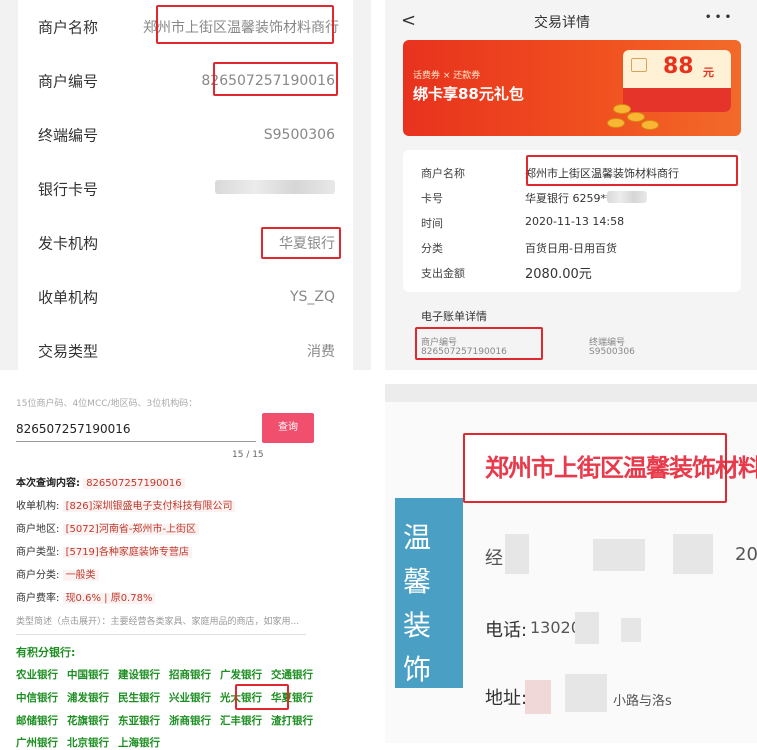 The width and height of the screenshot is (757, 750). What do you see at coordinates (746, 554) in the screenshot?
I see `shop-info-text: 20` at bounding box center [746, 554].